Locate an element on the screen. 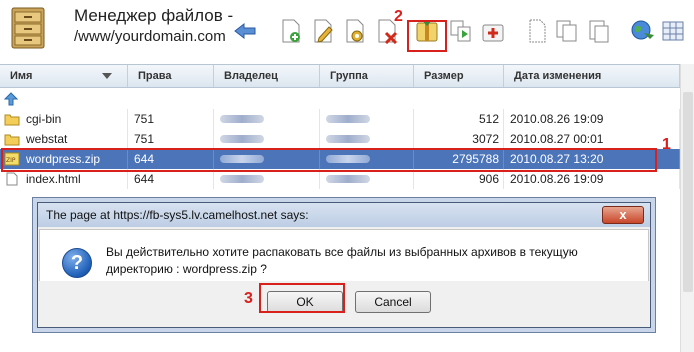  vertical-scrollbar is located at coordinates (687, 208).